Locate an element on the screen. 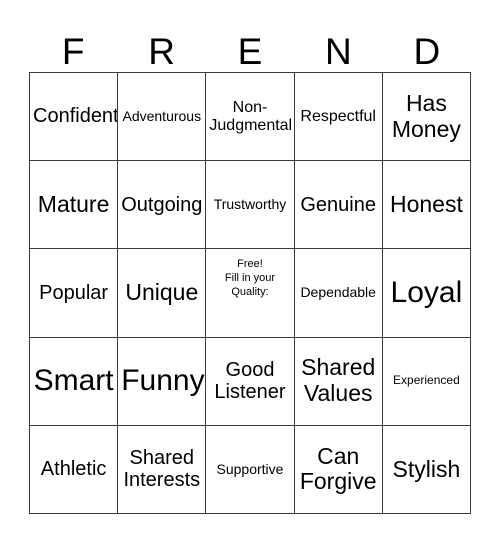 This screenshot has width=500, height=544. bingo-cell: Athletic is located at coordinates (74, 469).